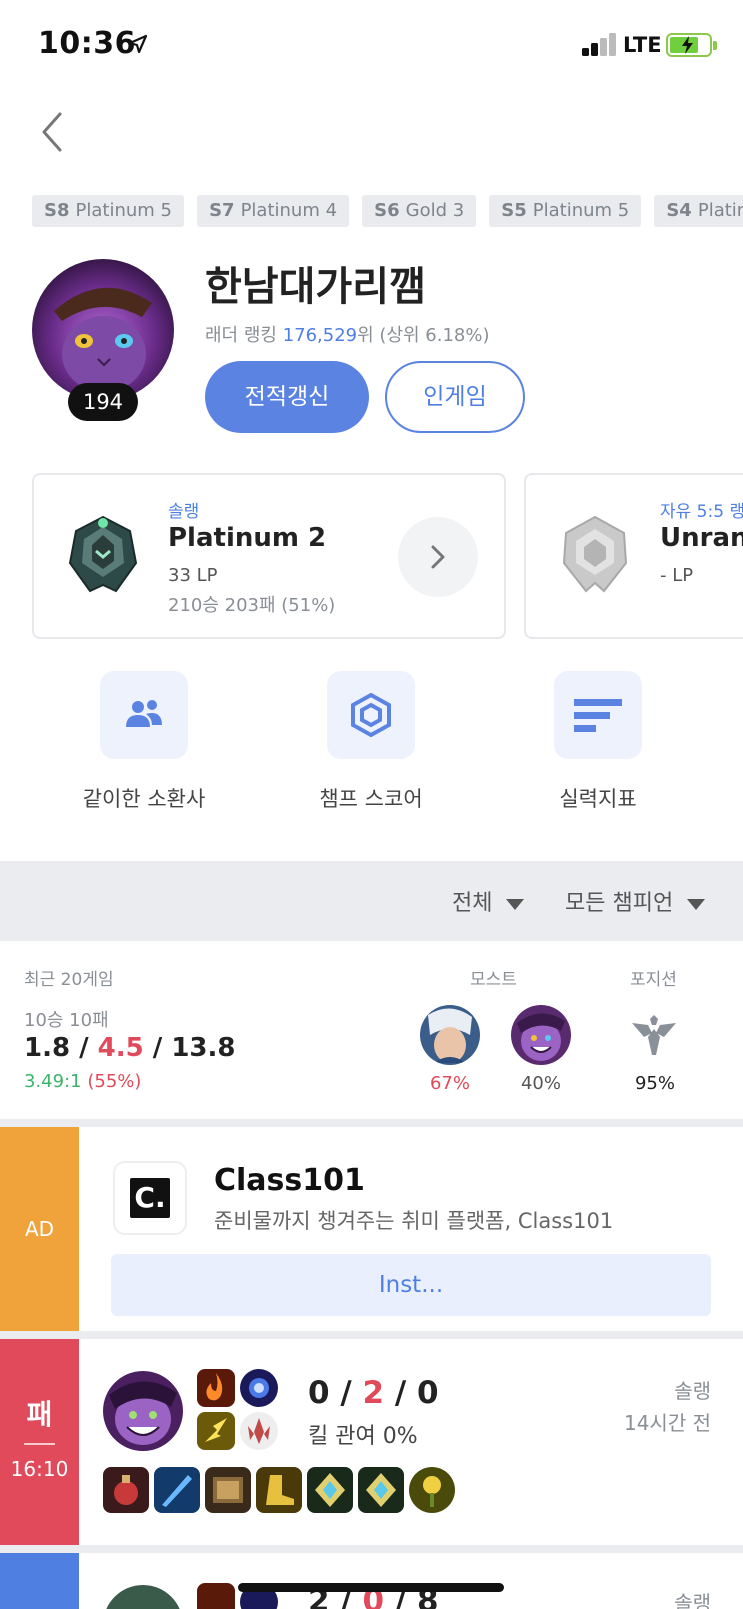 Image resolution: width=743 pixels, height=1609 pixels. Describe the element at coordinates (259, 1388) in the screenshot. I see `rune-arcane-comet-icon` at that location.